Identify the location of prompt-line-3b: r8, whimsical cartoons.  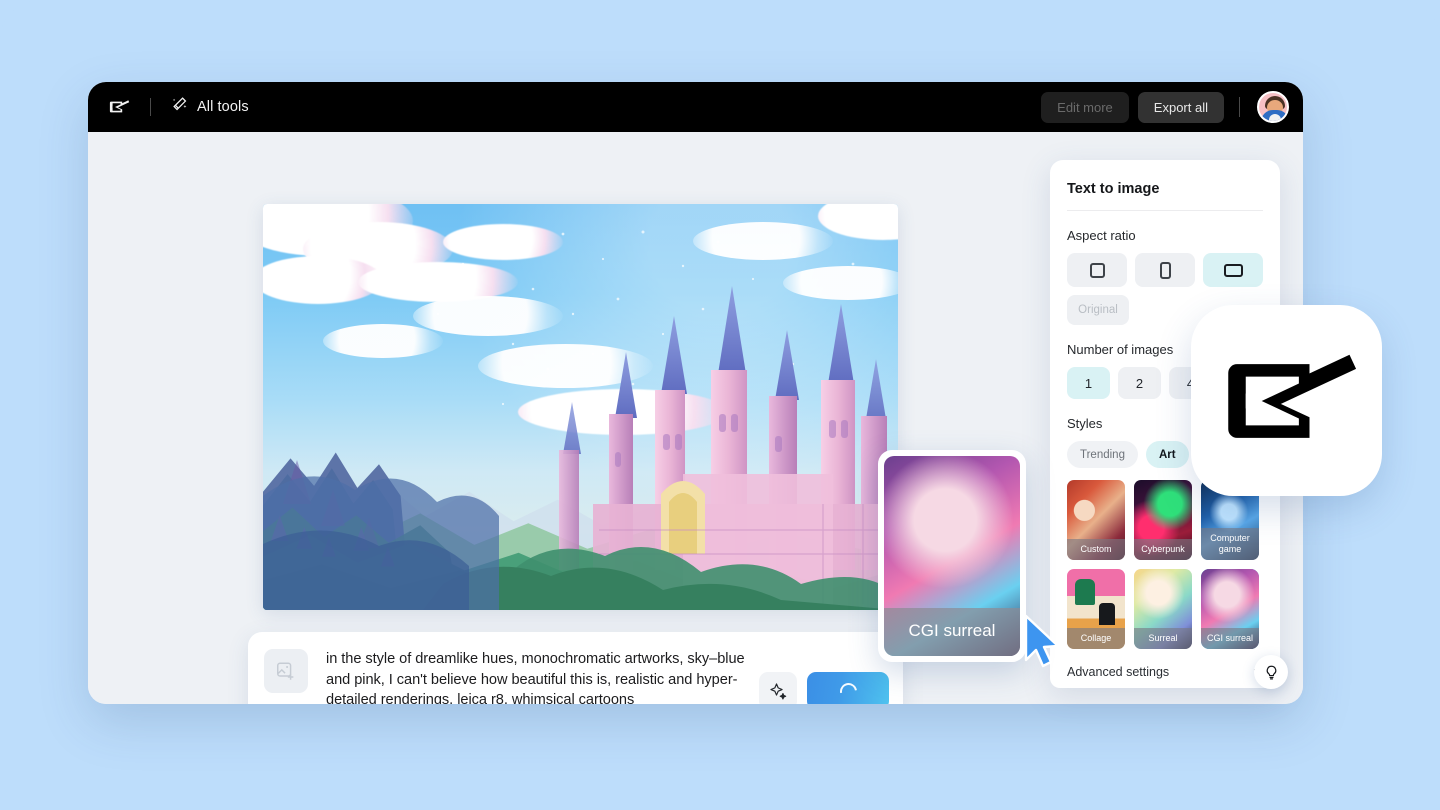
(560, 698).